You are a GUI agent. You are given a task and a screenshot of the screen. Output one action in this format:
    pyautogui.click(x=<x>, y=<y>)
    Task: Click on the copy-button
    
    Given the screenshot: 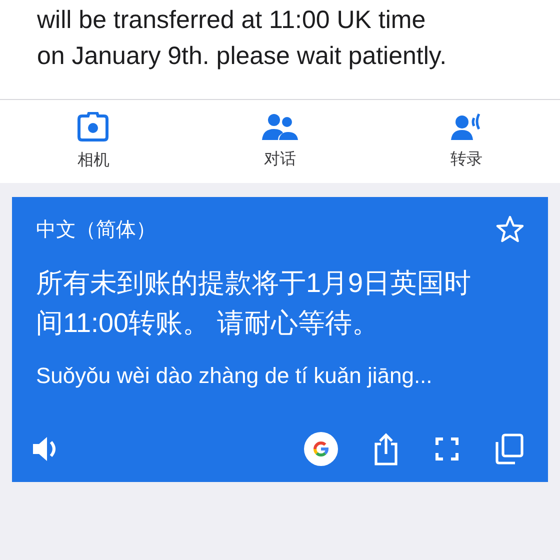 What is the action you would take?
    pyautogui.click(x=509, y=449)
    